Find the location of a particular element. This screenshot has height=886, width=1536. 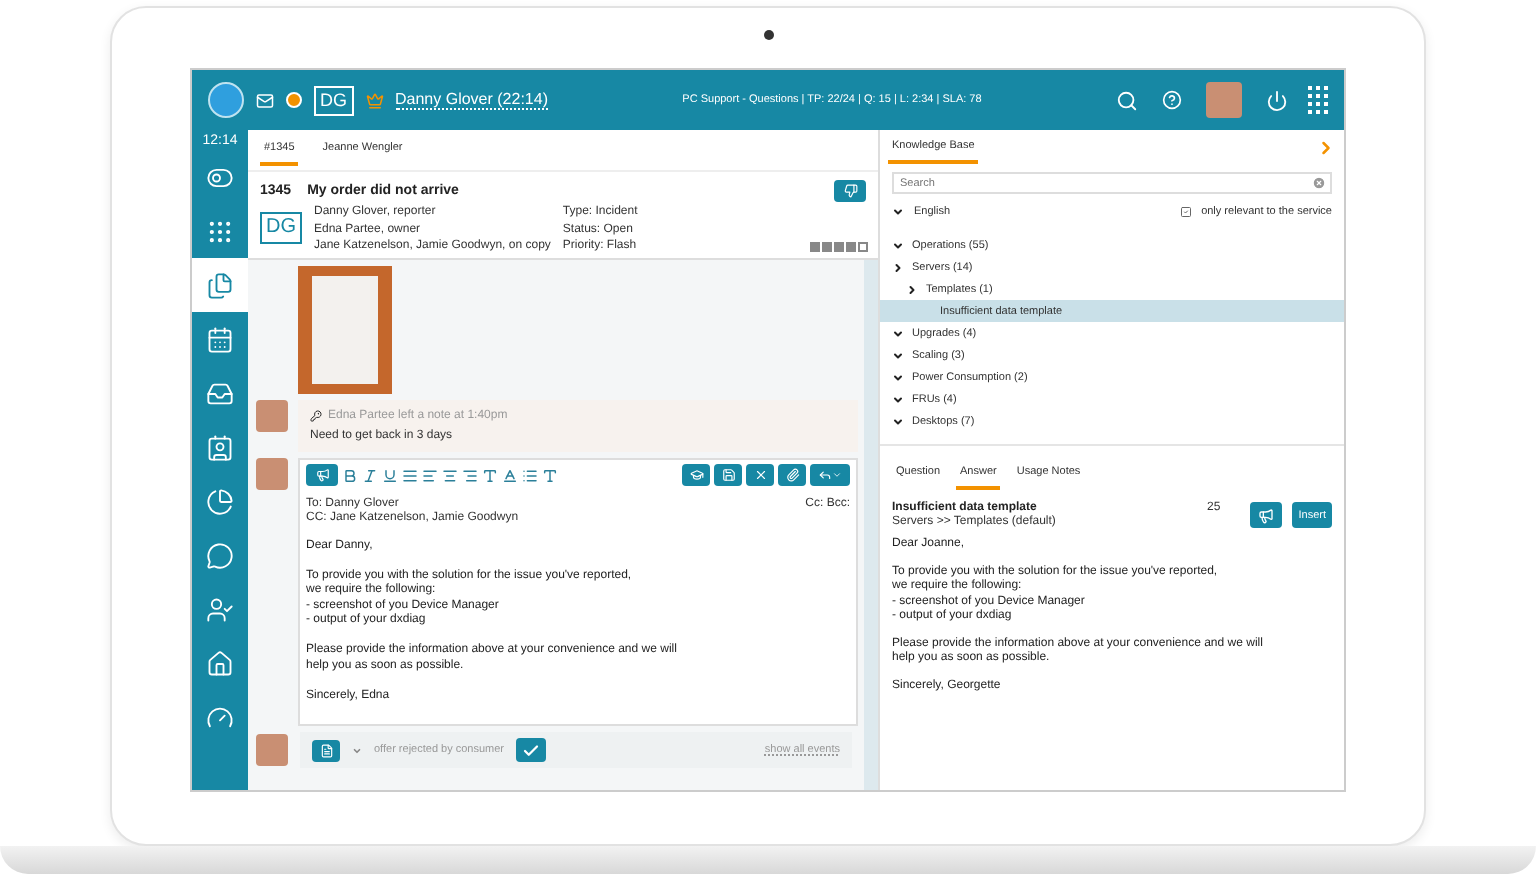

align-center-icon is located at coordinates (450, 475).